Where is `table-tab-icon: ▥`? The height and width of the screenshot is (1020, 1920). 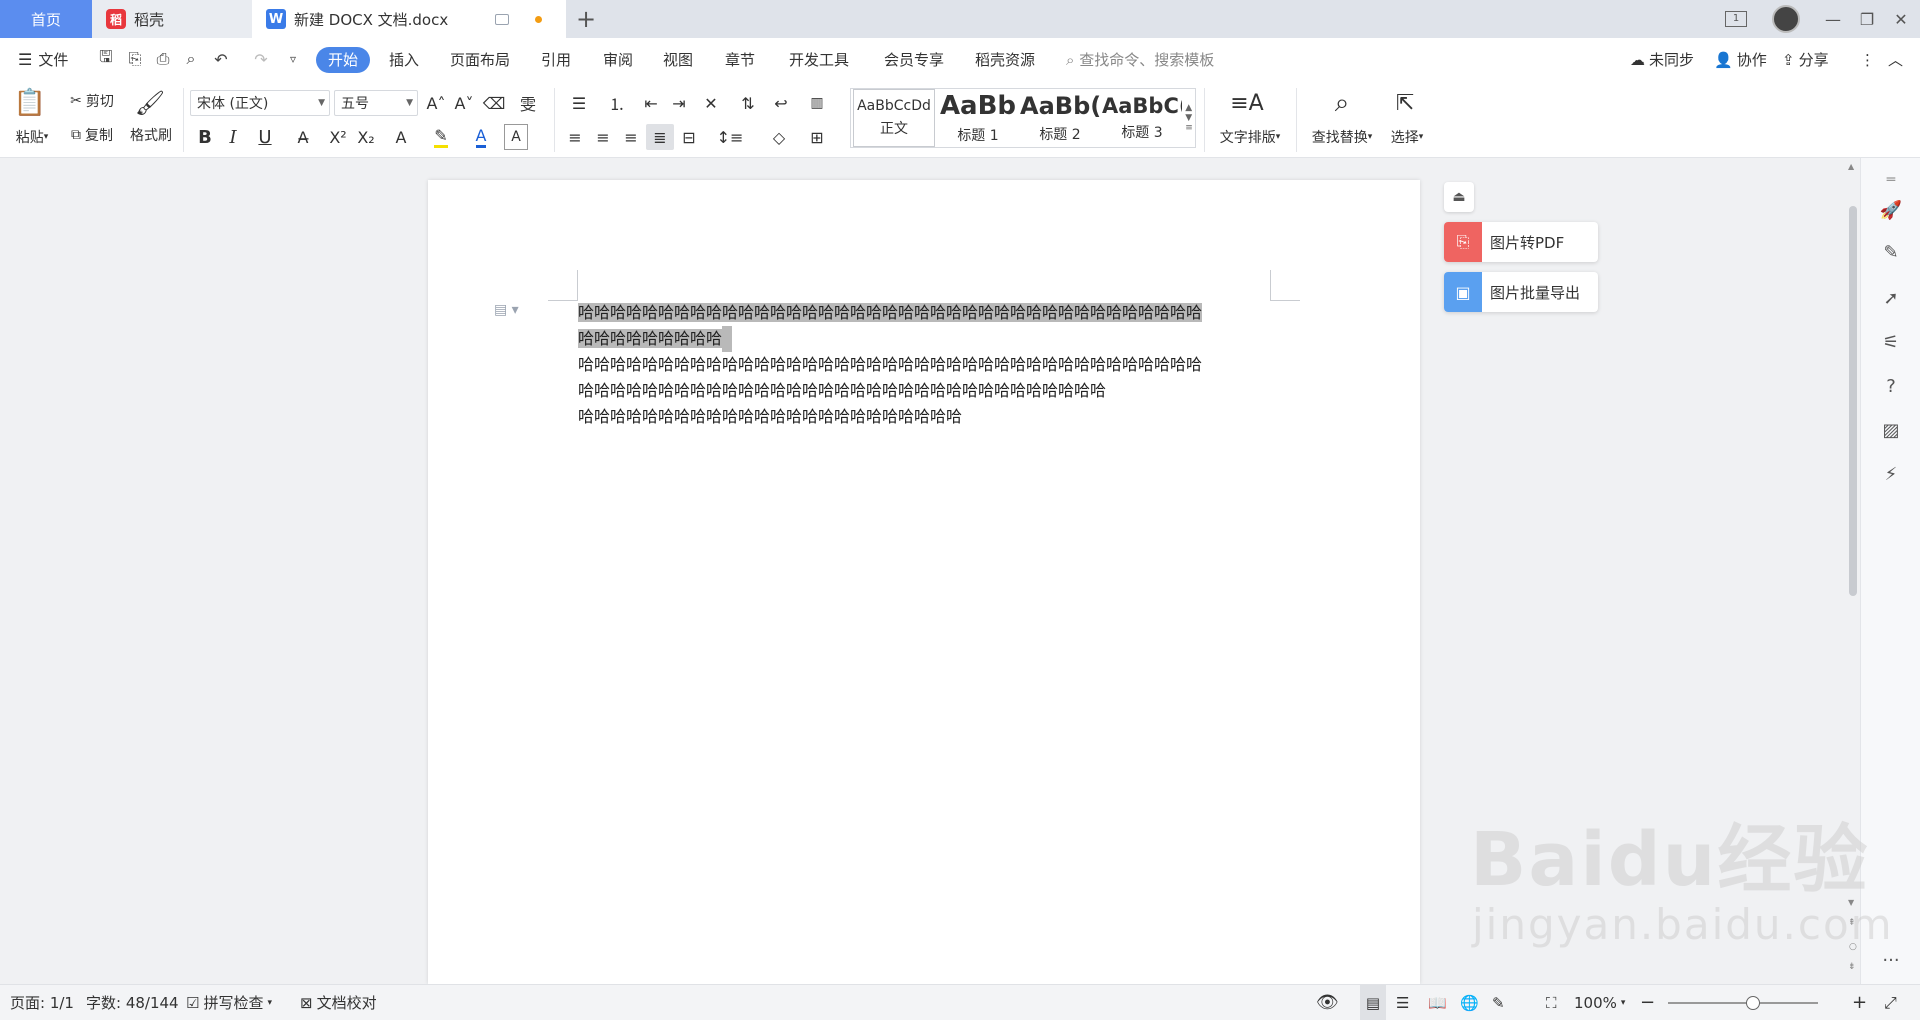
table-tab-icon: ▥ is located at coordinates (817, 103).